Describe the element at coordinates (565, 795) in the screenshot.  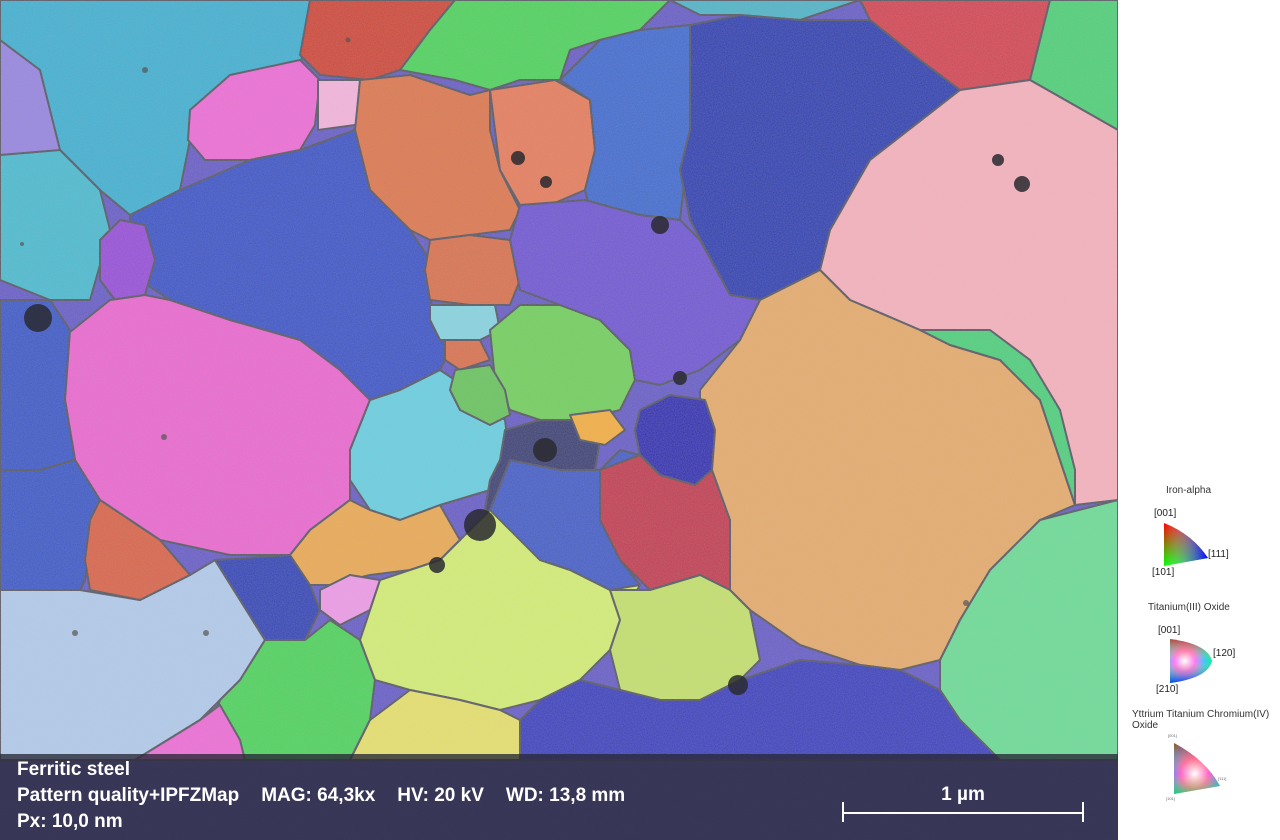
I see `working-distance-label: WD: 13,8 mm` at that location.